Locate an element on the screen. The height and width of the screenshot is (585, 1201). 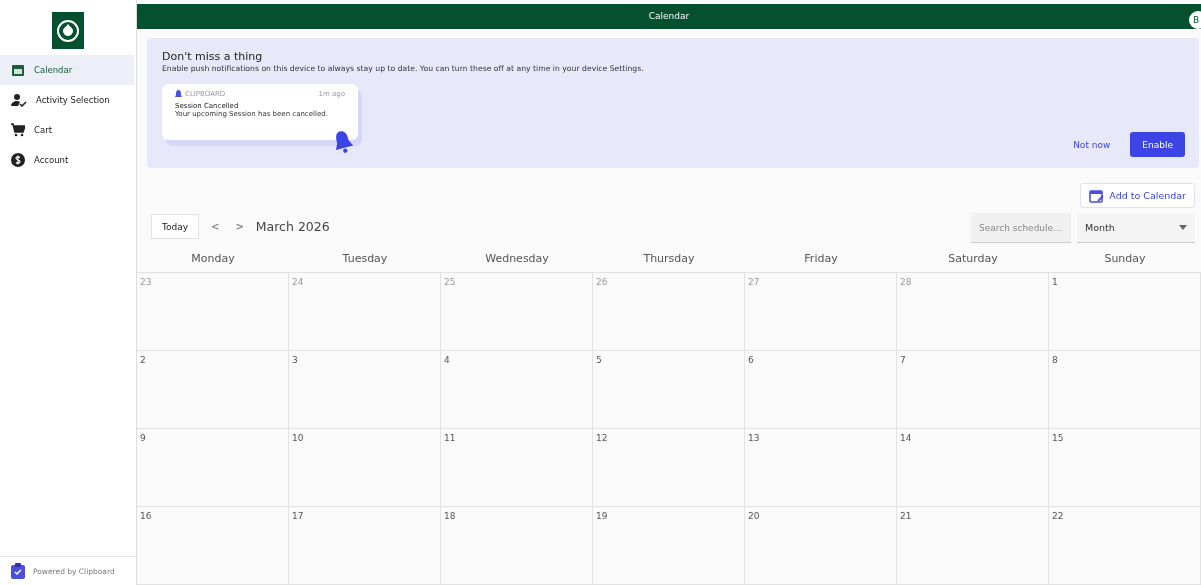
clipboard-icon is located at coordinates (18, 571).